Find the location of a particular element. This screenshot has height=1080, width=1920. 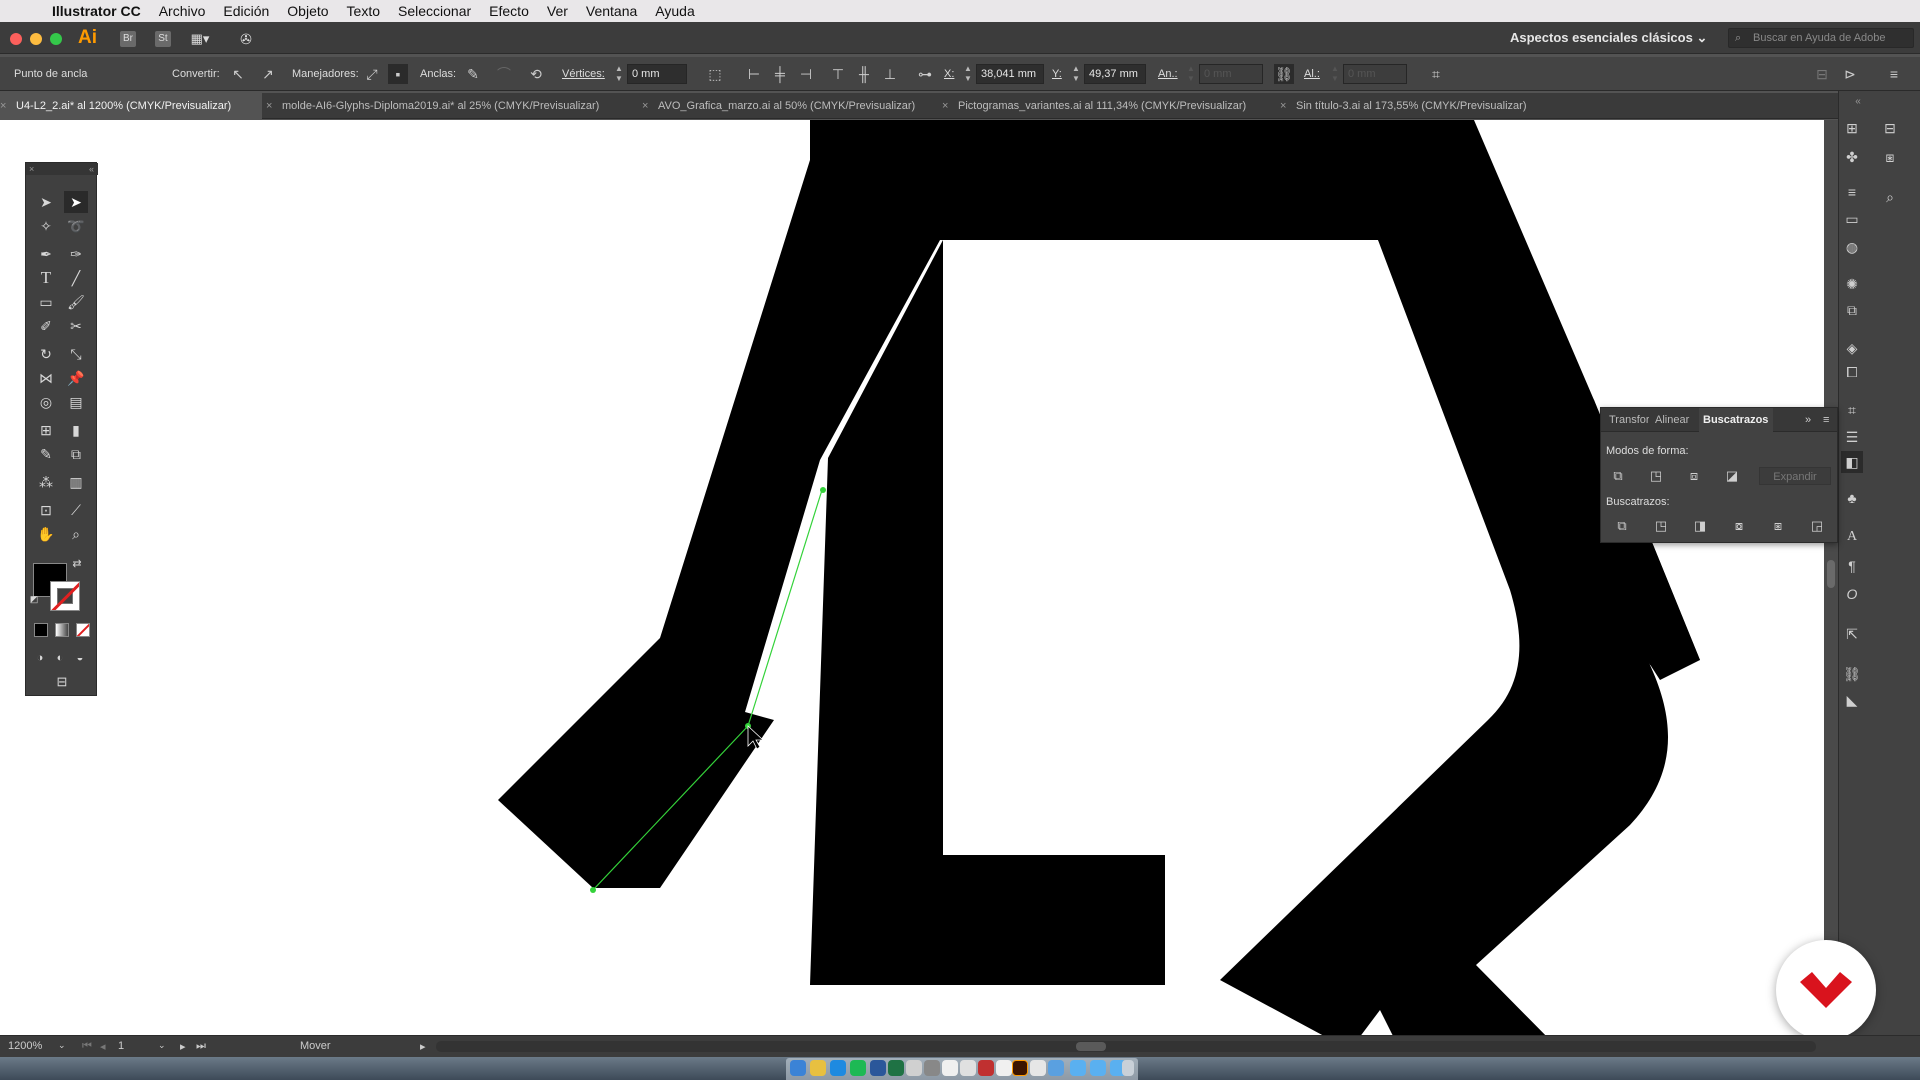

help-search-input: ⌕ Buscar en Ayuda de Adobe is located at coordinates (1821, 38).